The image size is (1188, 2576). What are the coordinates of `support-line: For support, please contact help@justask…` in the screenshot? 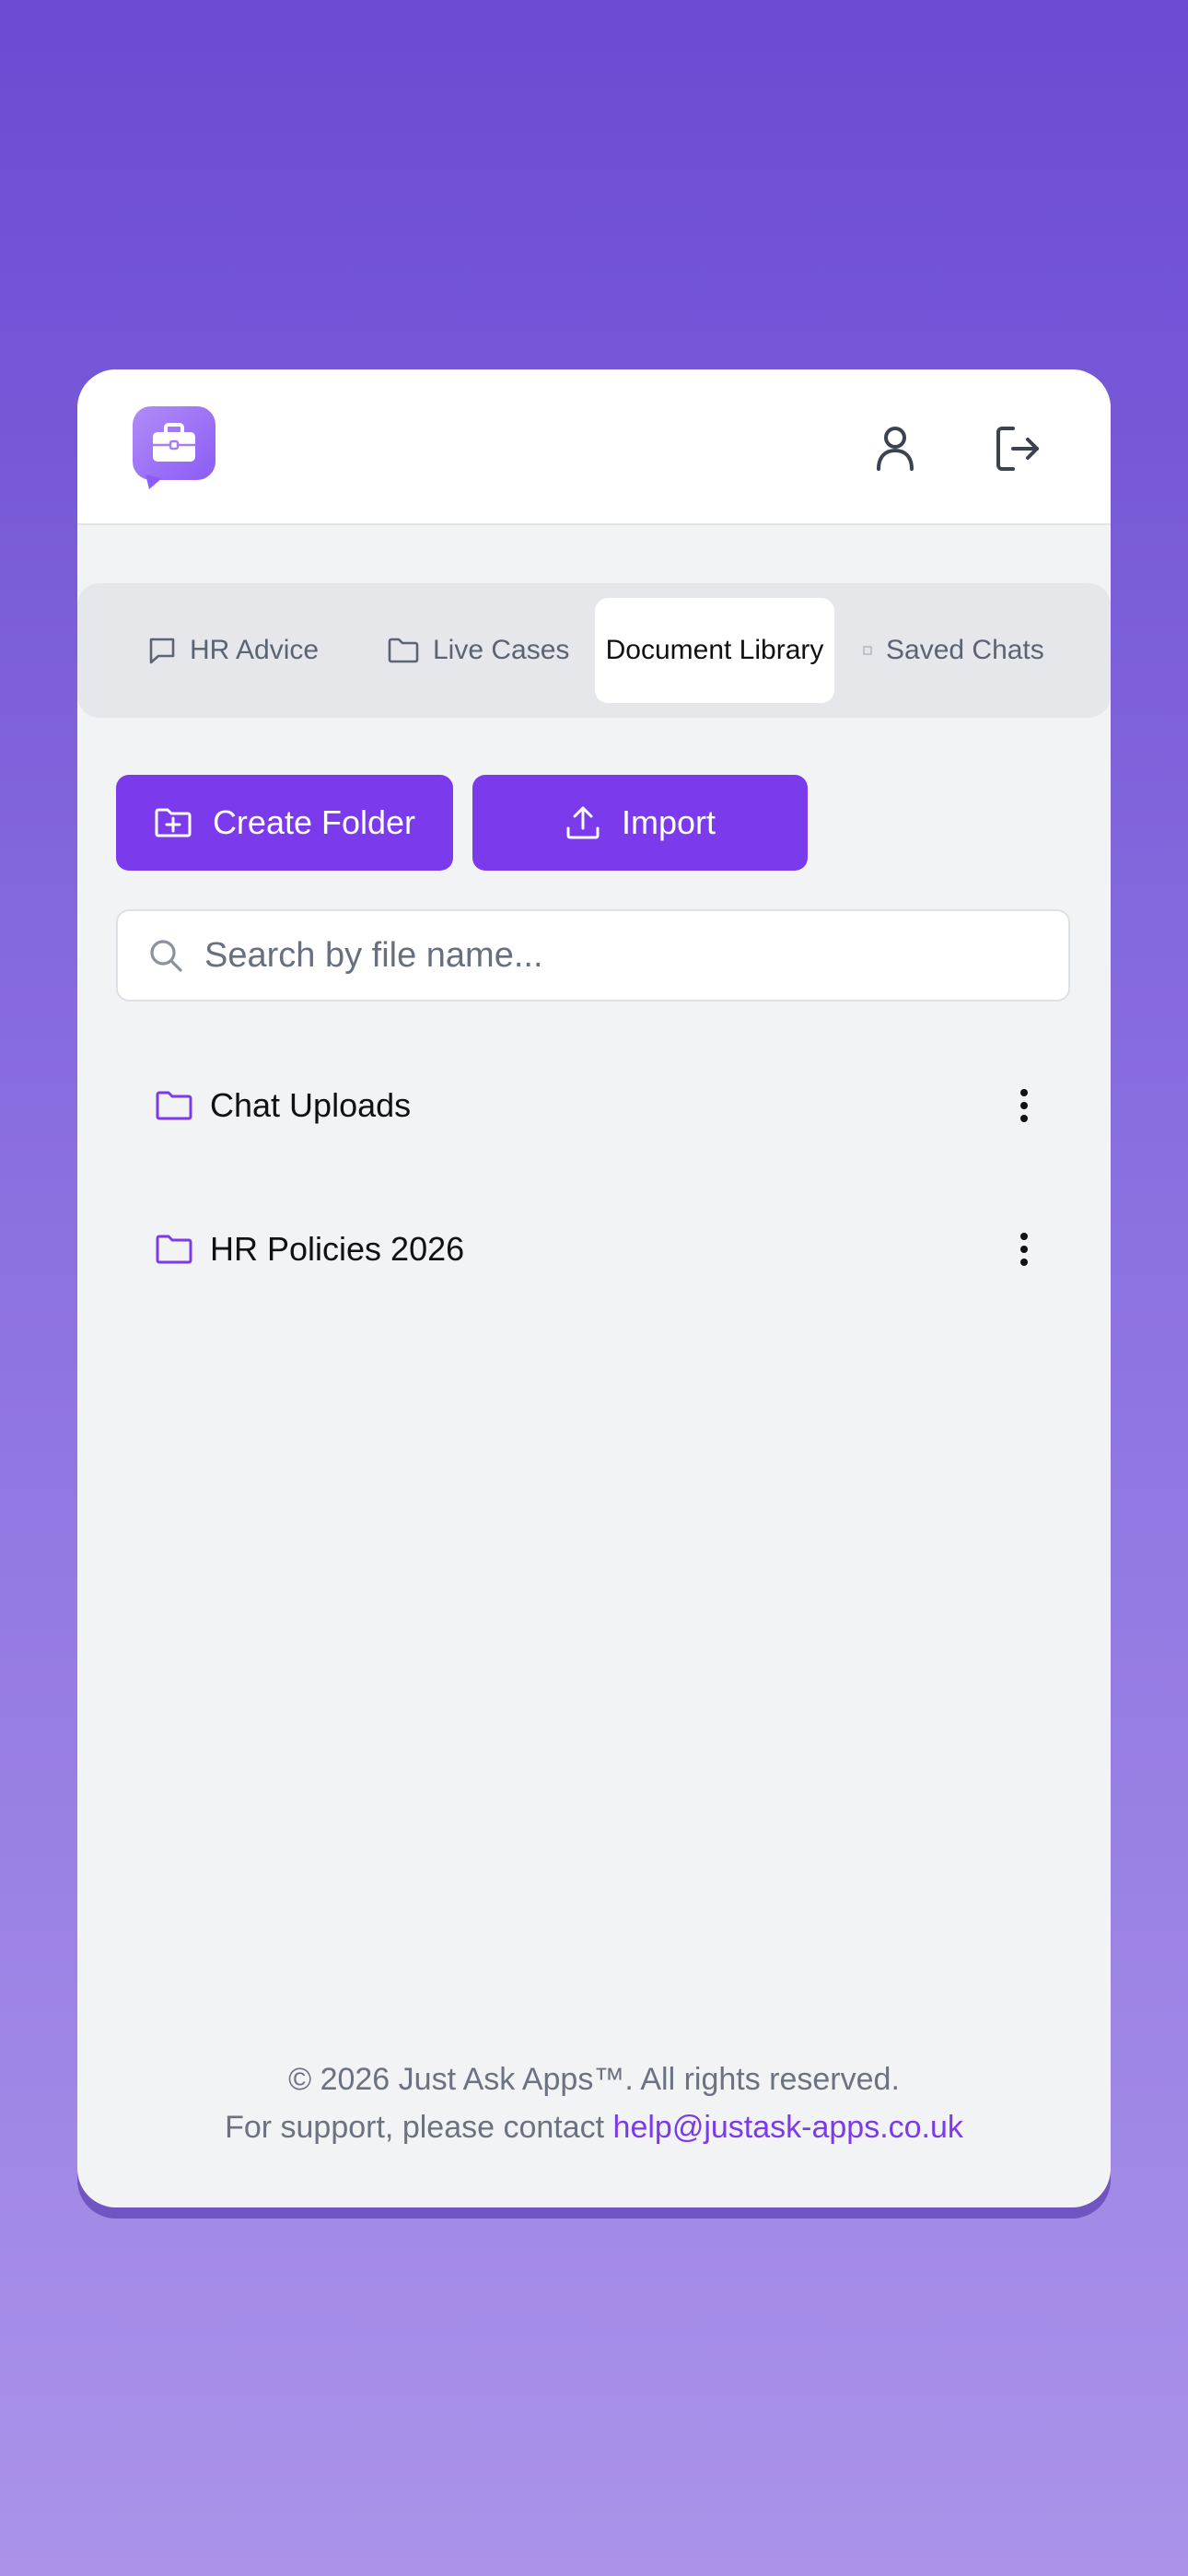 It's located at (594, 2127).